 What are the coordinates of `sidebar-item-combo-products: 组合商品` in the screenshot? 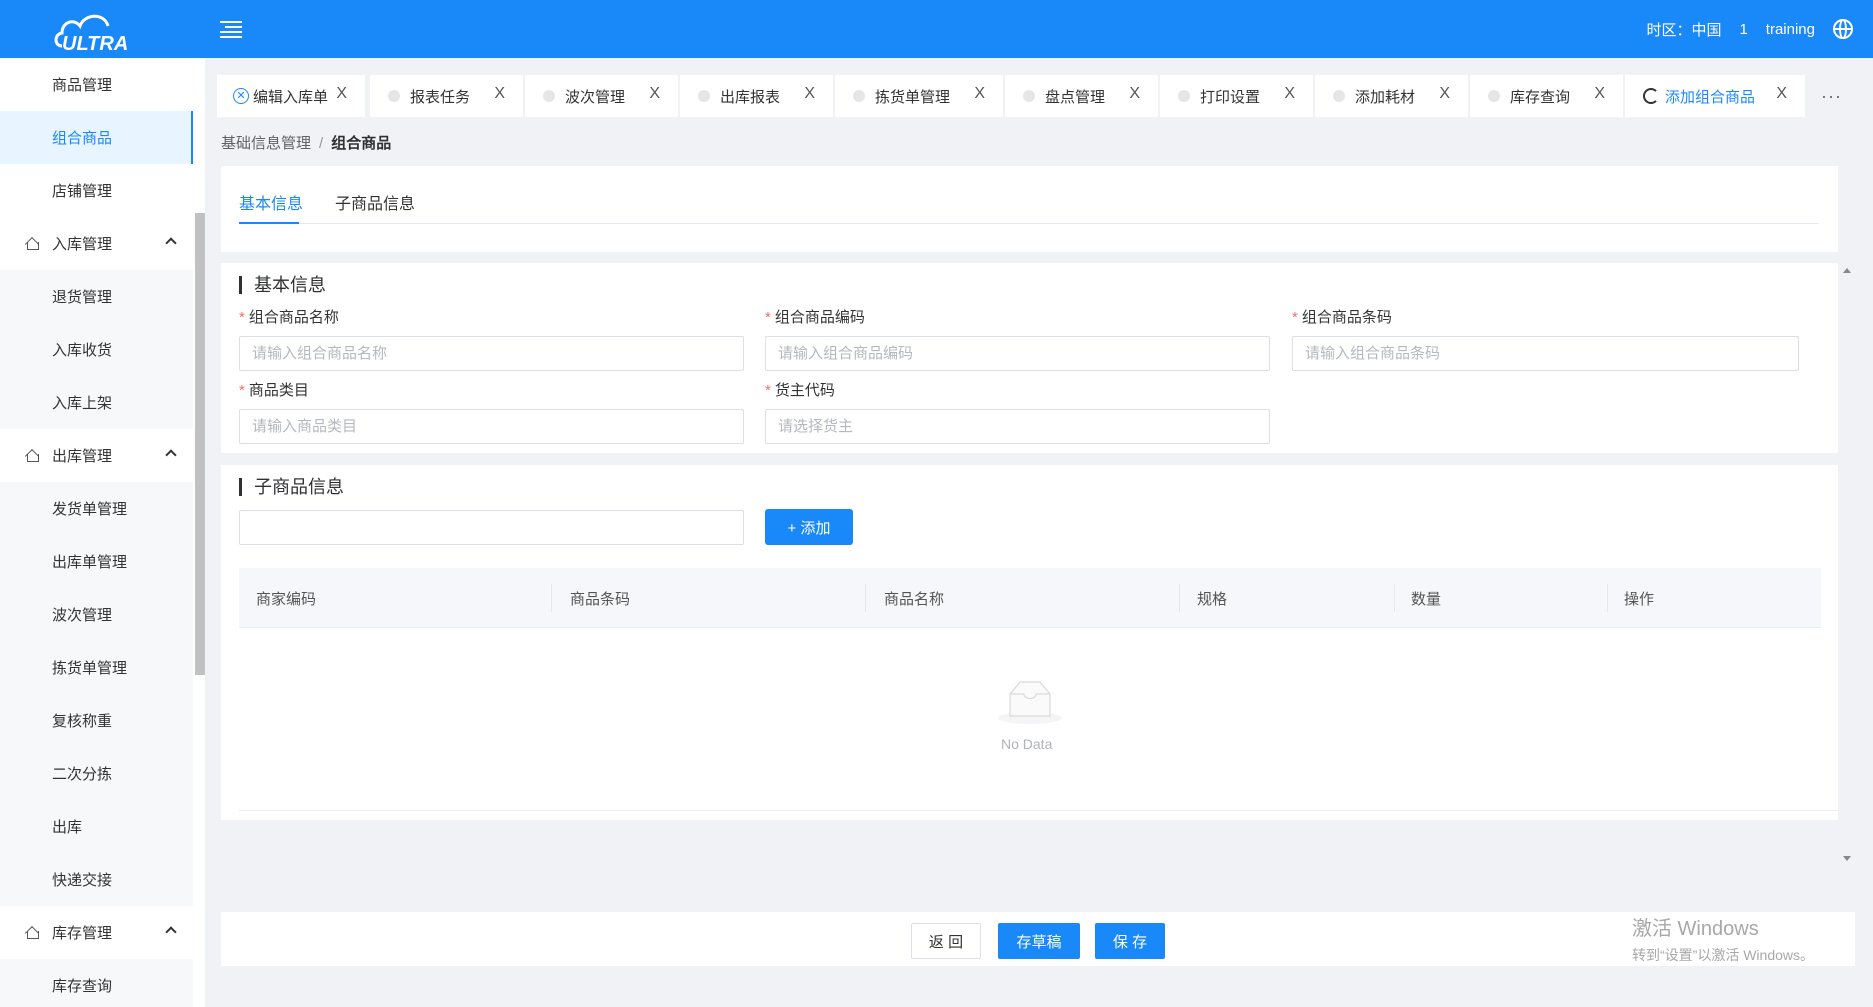 It's located at (96, 137).